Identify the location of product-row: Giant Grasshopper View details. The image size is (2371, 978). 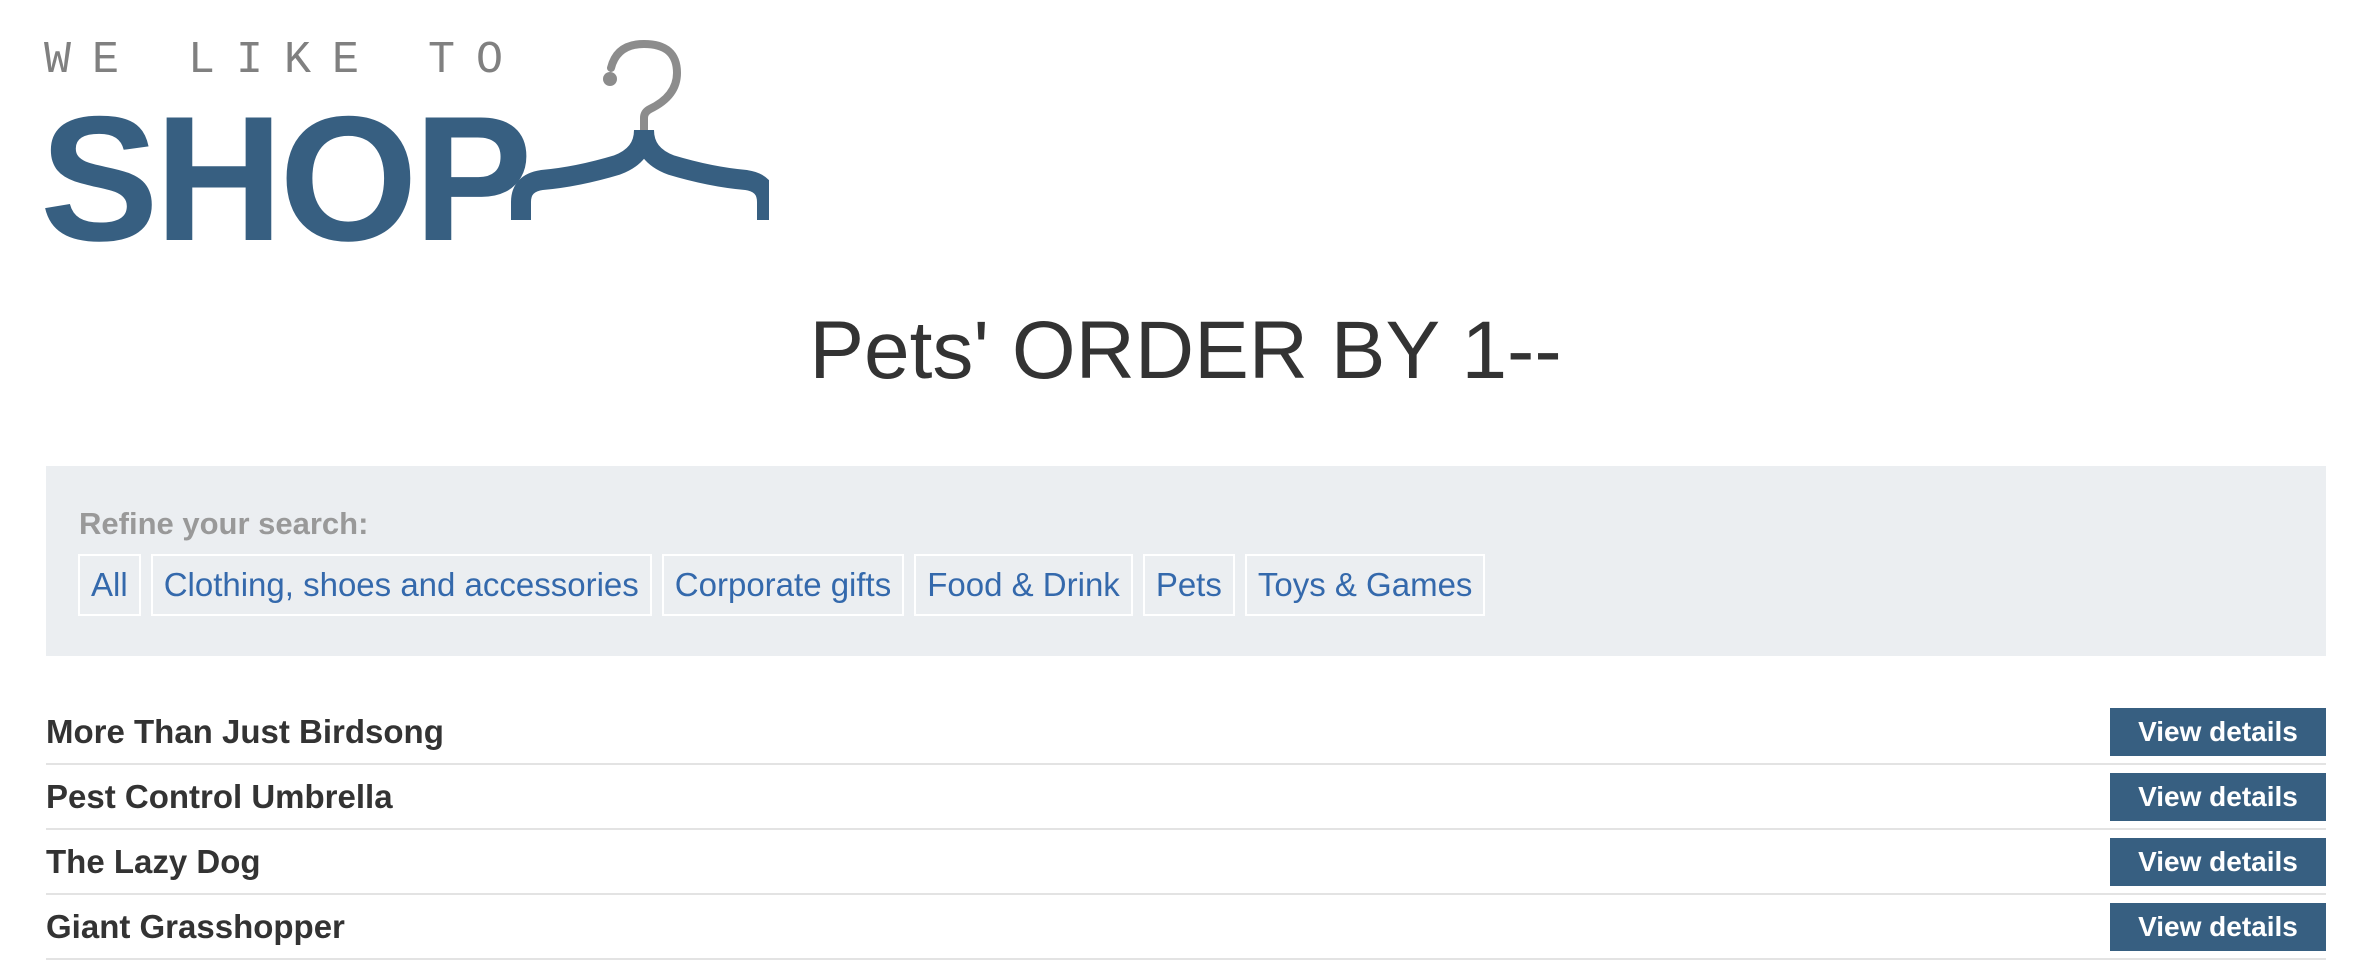
(1186, 927).